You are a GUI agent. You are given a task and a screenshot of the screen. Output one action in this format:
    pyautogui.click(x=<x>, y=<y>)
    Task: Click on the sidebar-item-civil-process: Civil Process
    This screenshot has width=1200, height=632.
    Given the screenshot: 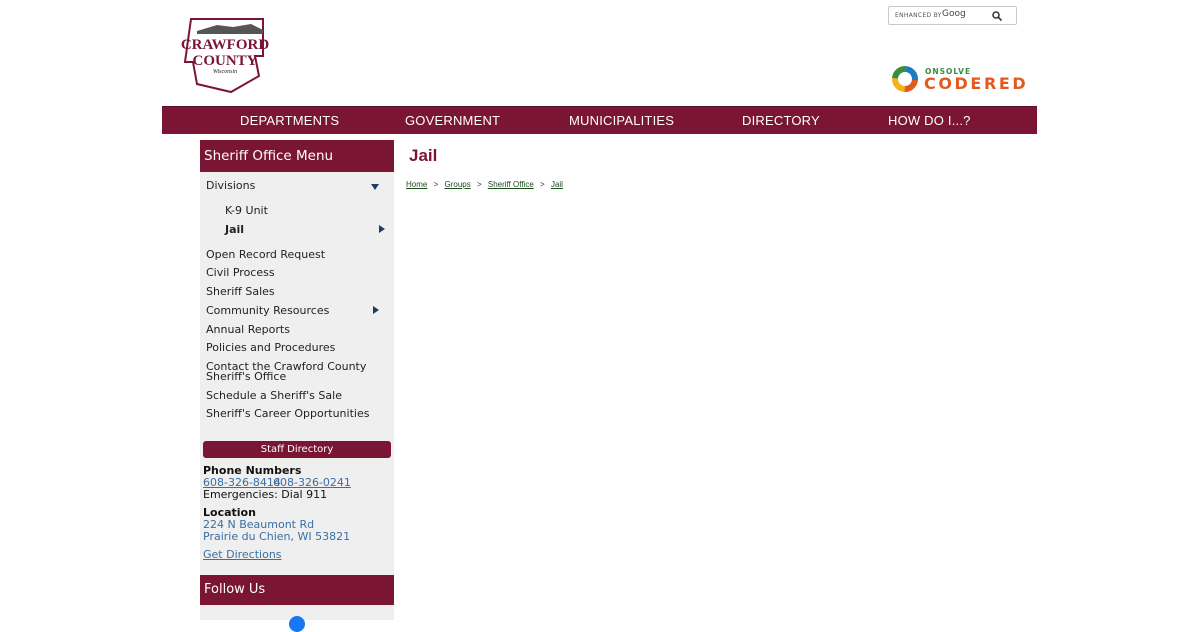 What is the action you would take?
    pyautogui.click(x=240, y=273)
    